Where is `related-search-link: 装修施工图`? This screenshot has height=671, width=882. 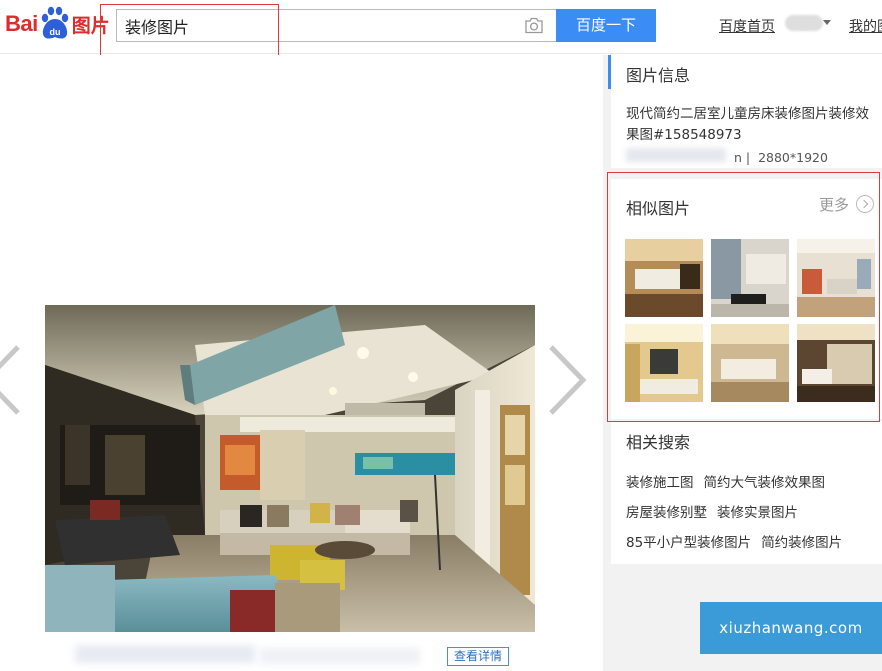
related-search-link: 装修施工图 is located at coordinates (660, 483).